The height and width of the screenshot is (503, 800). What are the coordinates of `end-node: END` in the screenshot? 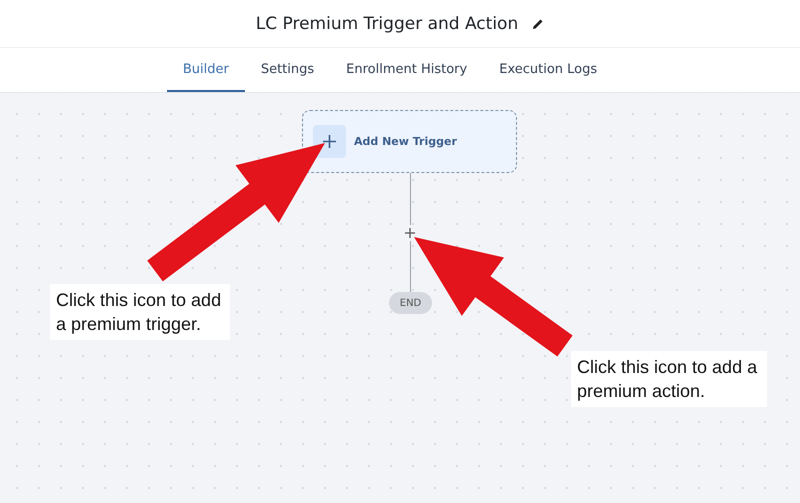 It's located at (410, 303).